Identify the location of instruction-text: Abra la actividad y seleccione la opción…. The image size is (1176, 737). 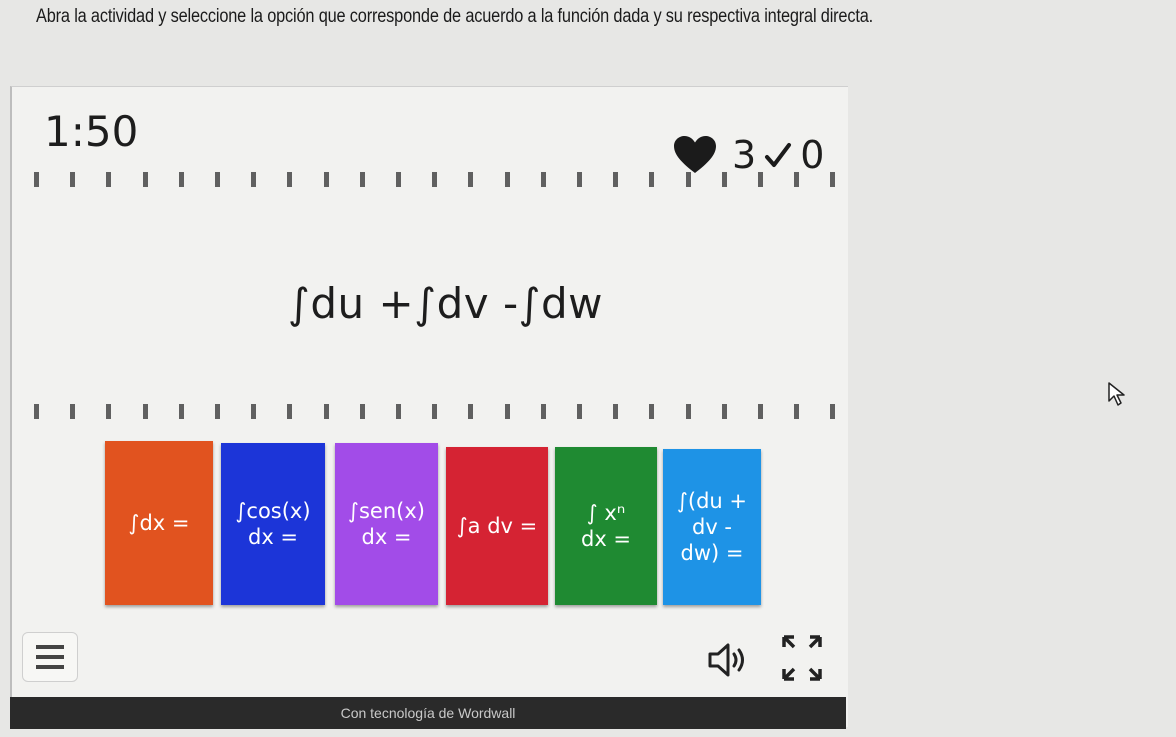
(455, 16).